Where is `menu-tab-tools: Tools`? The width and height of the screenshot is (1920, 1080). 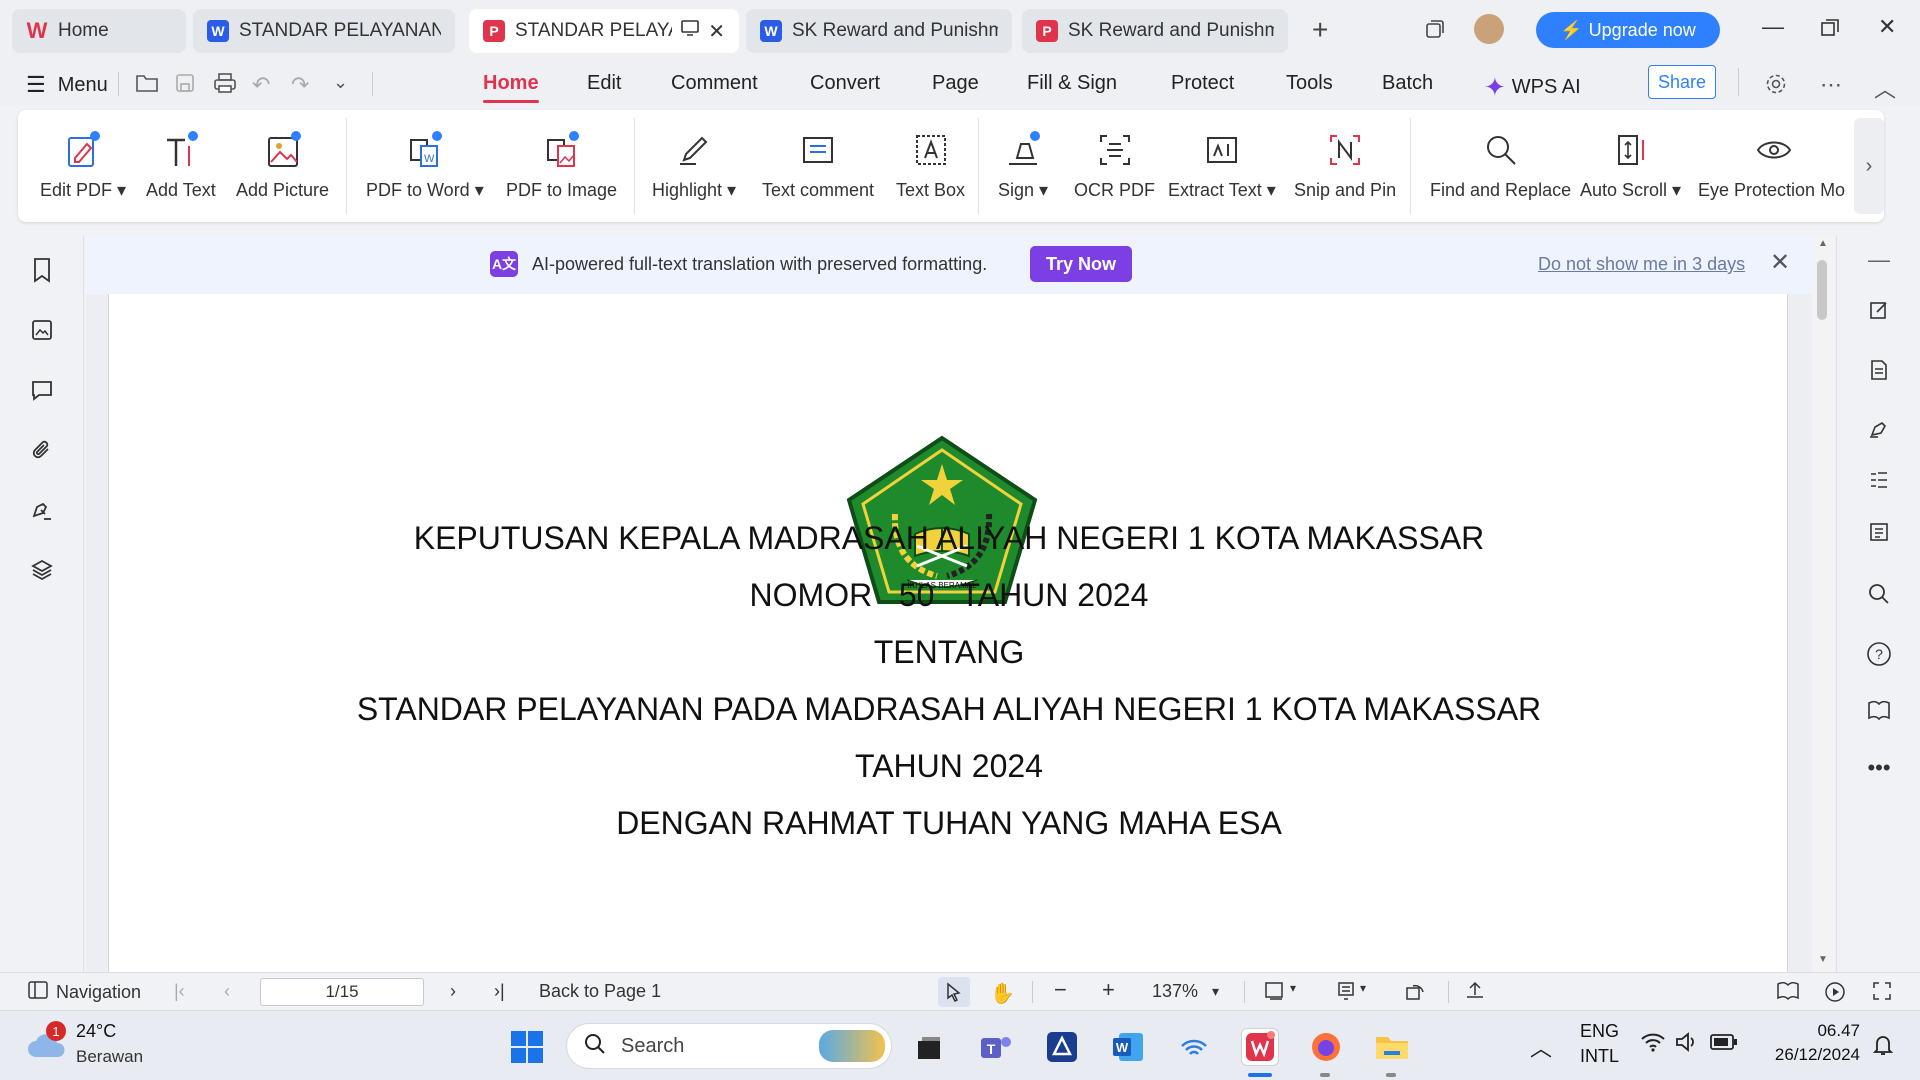
menu-tab-tools: Tools is located at coordinates (1309, 83).